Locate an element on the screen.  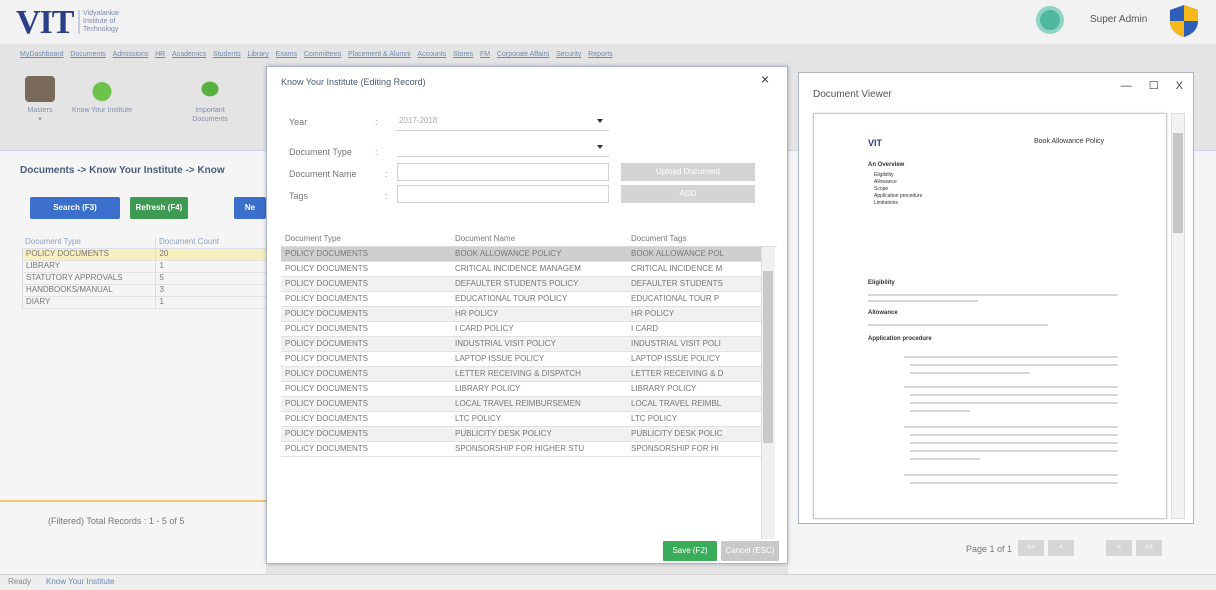
menu-exams: Exams is located at coordinates (286, 54).